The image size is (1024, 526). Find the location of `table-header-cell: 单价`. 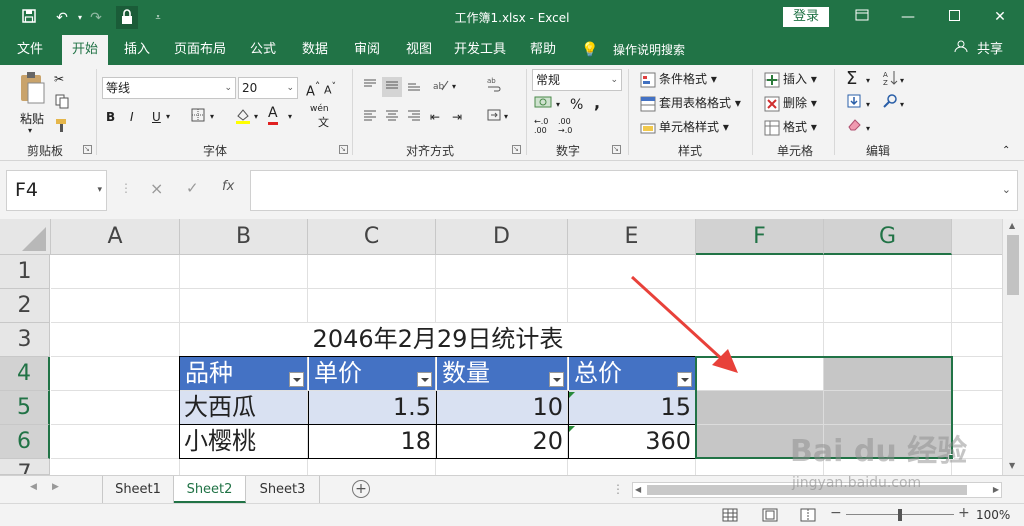

table-header-cell: 单价 is located at coordinates (371, 373).